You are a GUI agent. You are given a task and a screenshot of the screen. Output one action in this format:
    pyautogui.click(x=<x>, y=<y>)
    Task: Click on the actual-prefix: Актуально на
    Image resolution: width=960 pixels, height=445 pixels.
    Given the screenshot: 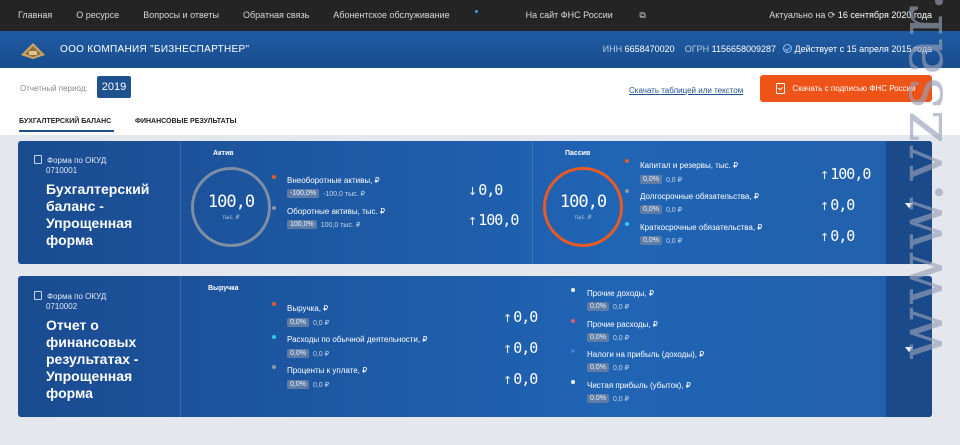 What is the action you would take?
    pyautogui.click(x=797, y=15)
    